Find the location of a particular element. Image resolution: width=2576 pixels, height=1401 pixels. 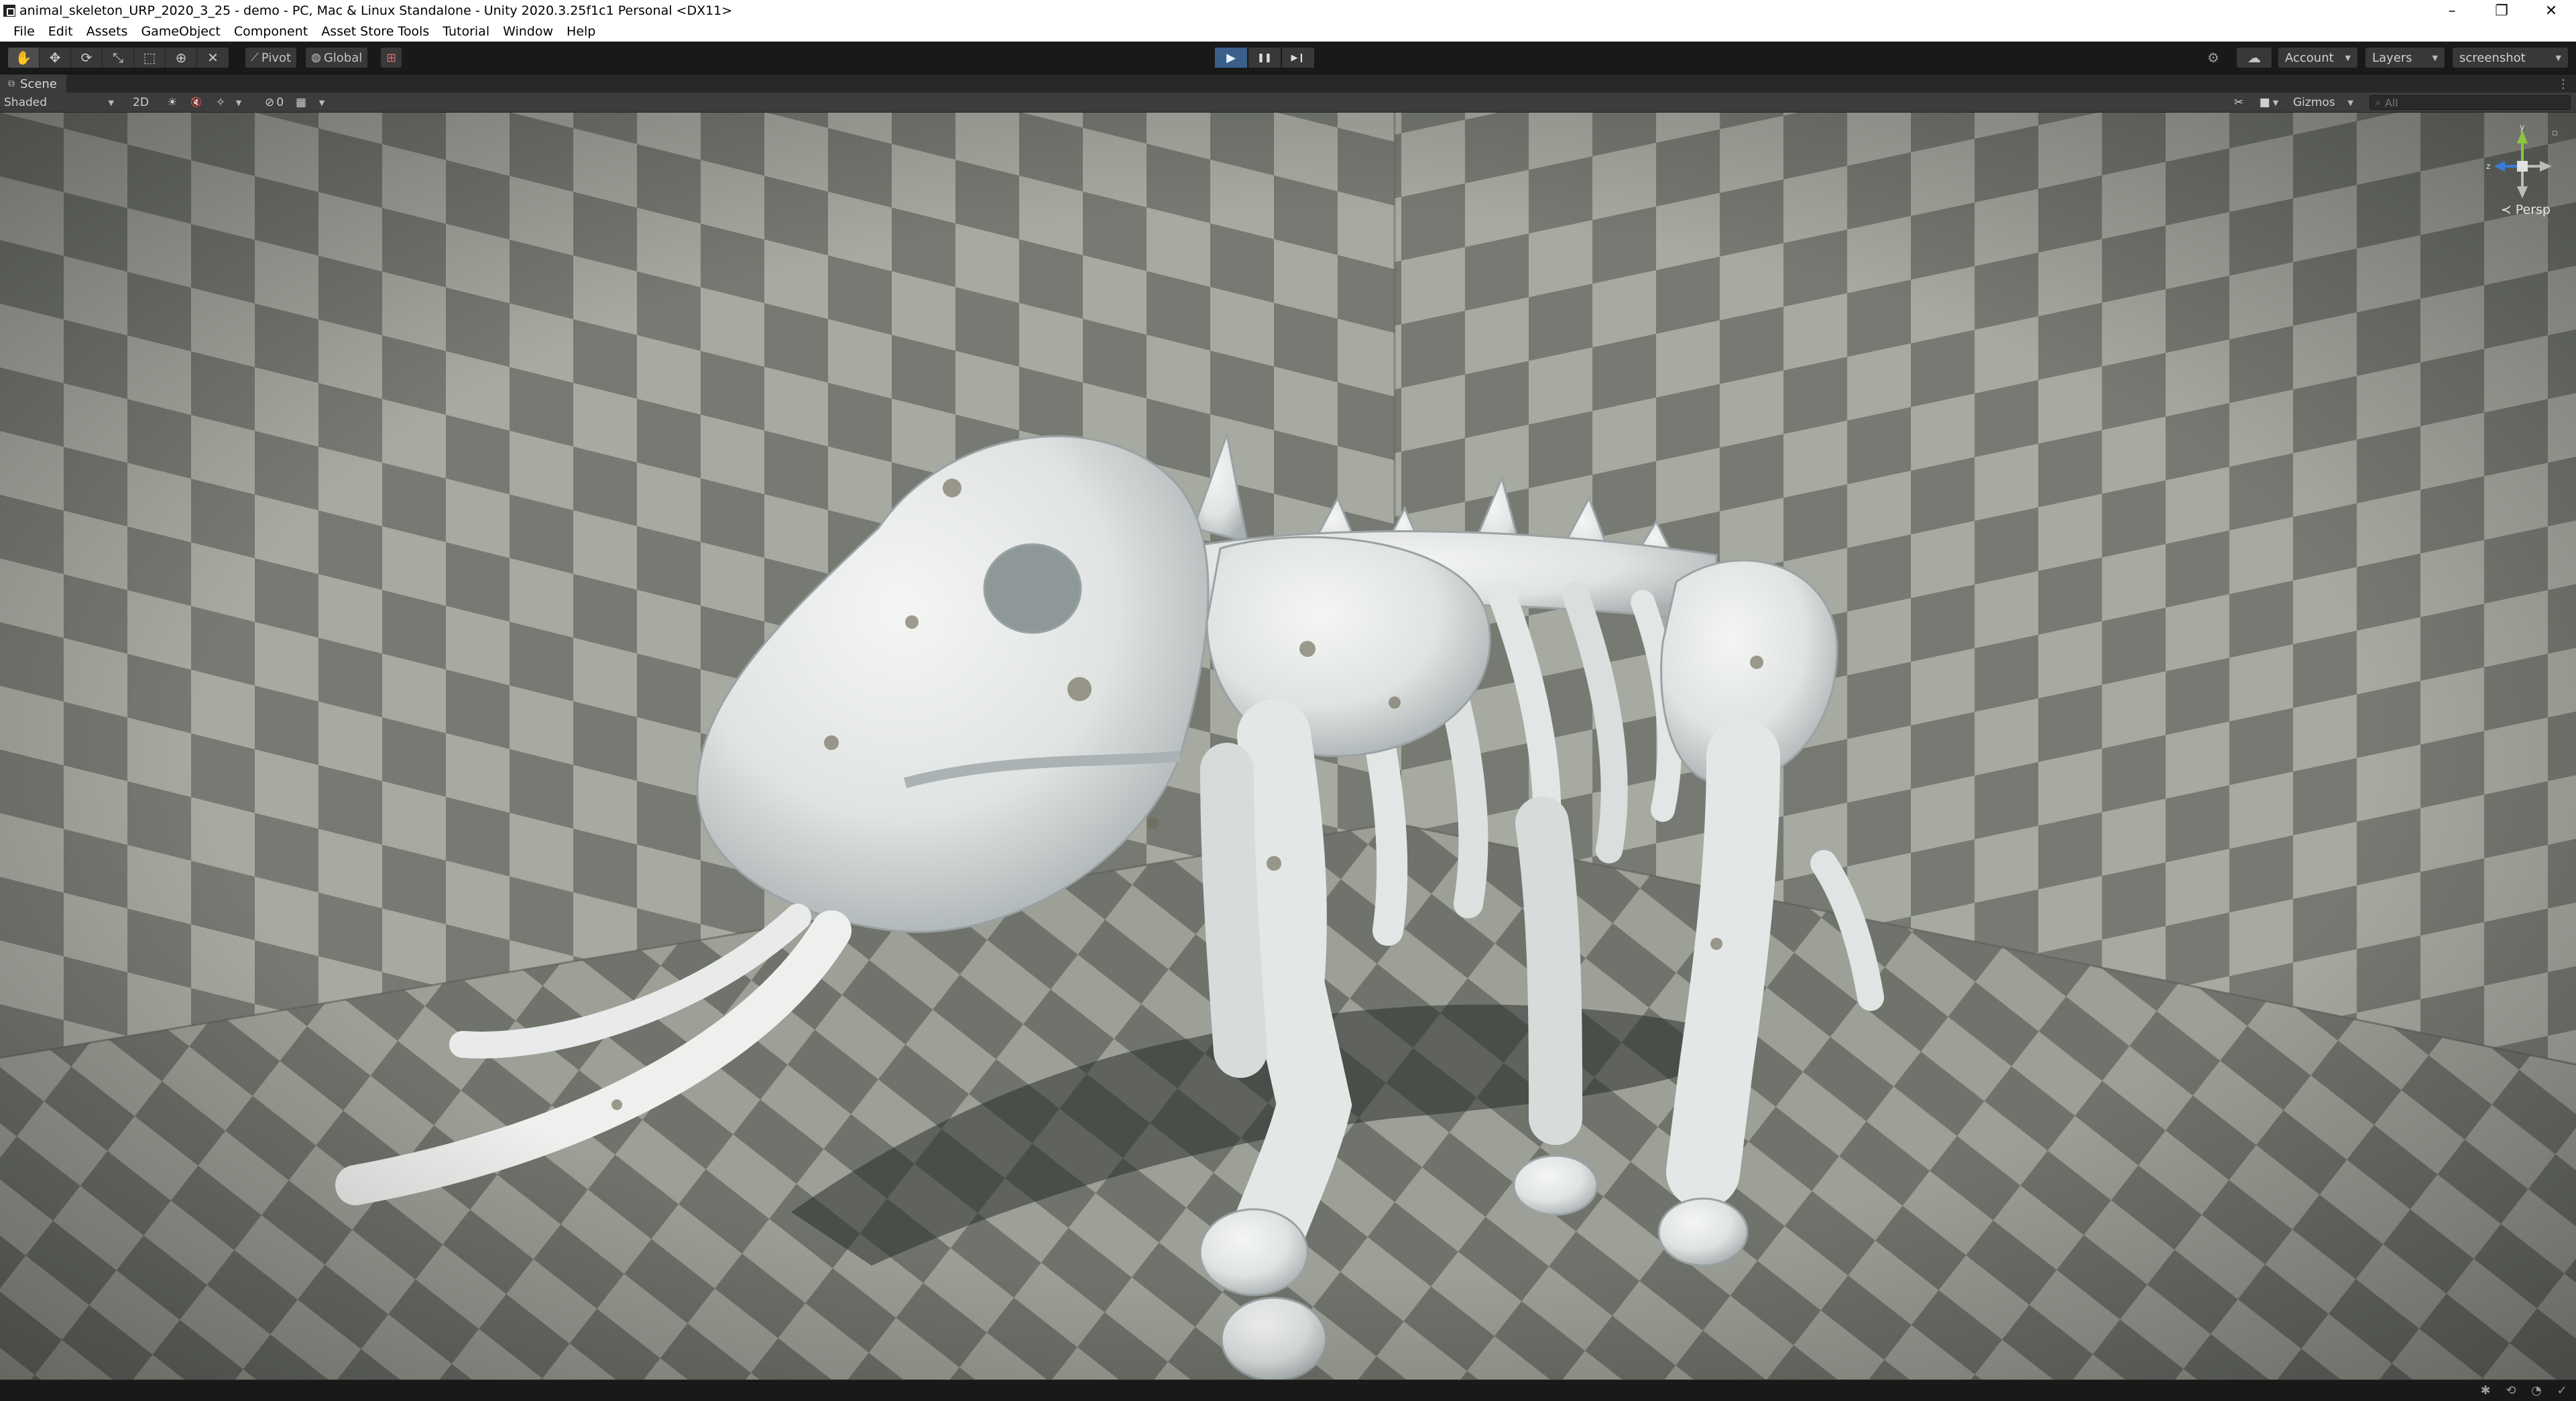

pivot-icon: ⟋ is located at coordinates (255, 58).